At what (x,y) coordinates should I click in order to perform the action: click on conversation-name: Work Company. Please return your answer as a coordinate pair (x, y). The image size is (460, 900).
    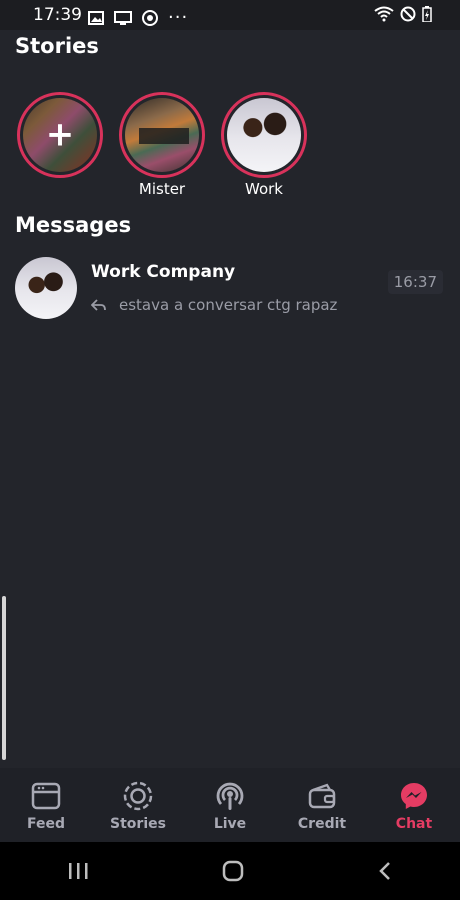
    Looking at the image, I should click on (163, 272).